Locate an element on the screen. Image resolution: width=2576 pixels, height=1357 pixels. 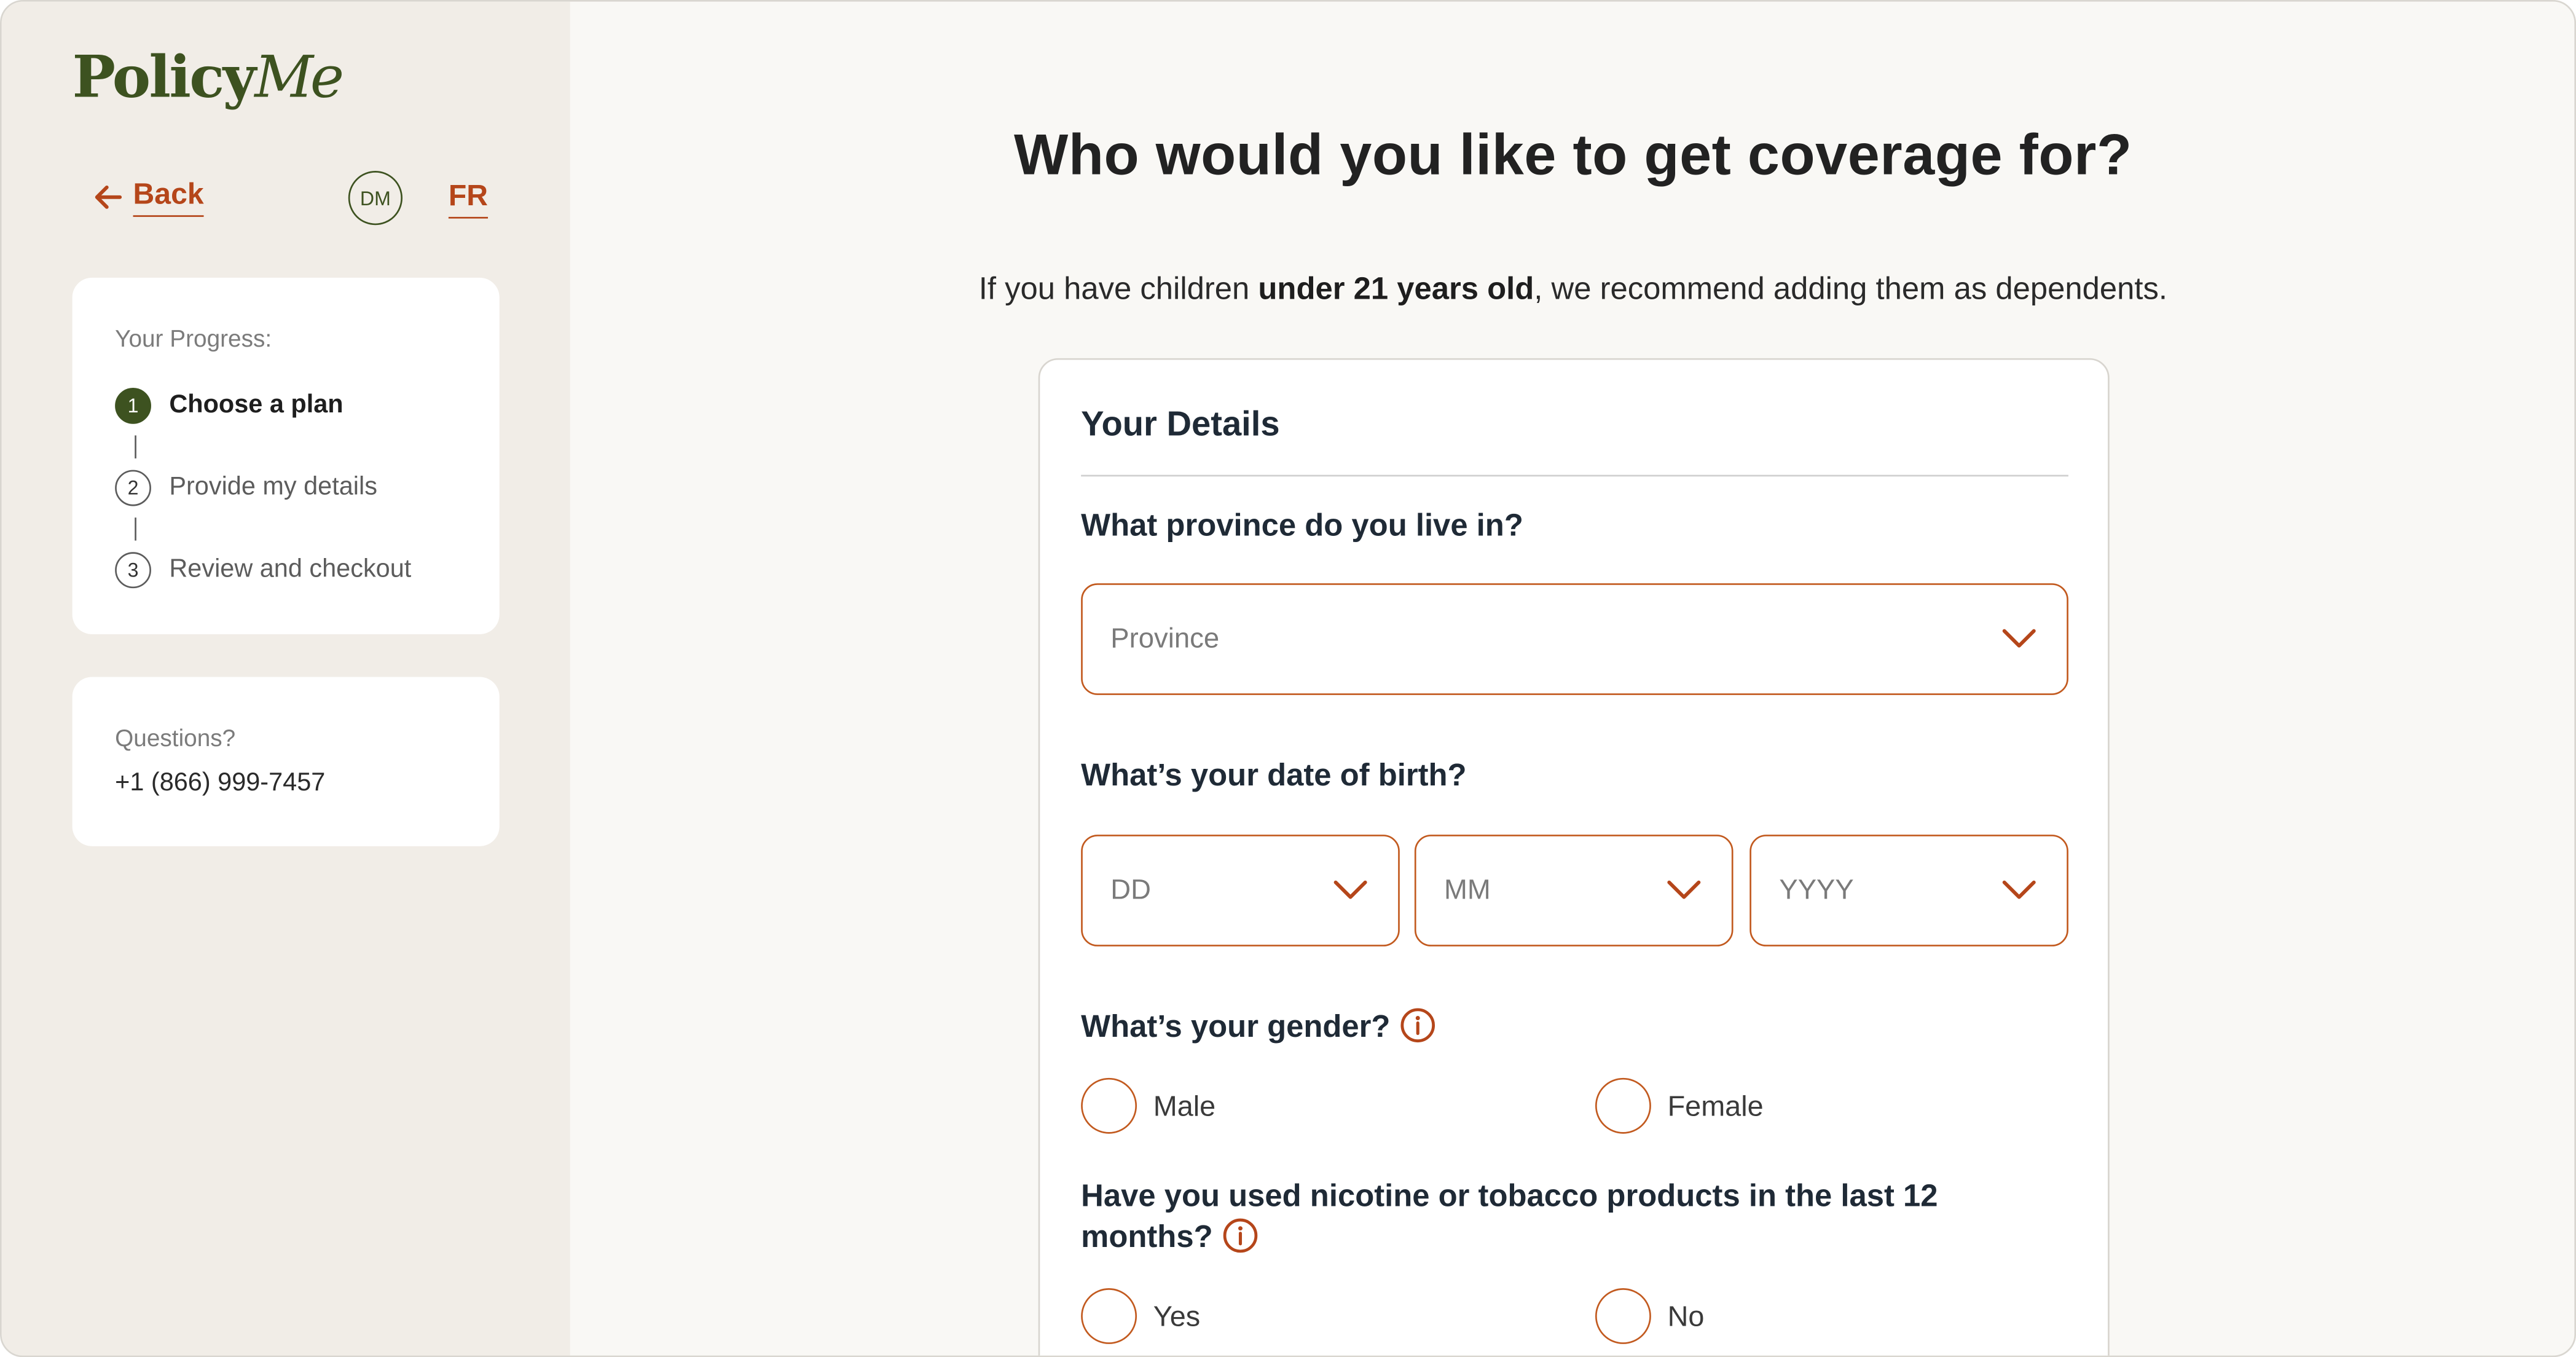
nicotine-yes-radio: Yes is located at coordinates (1140, 1316).